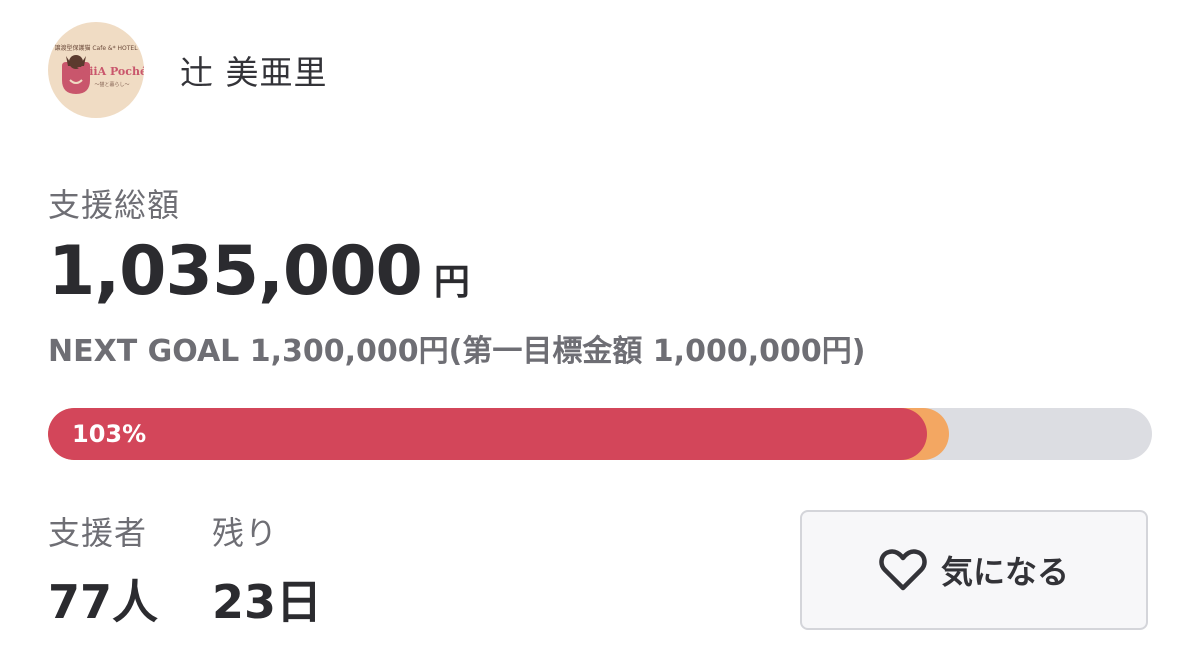 This screenshot has height=656, width=1200. What do you see at coordinates (487, 434) in the screenshot?
I see `progress-fill` at bounding box center [487, 434].